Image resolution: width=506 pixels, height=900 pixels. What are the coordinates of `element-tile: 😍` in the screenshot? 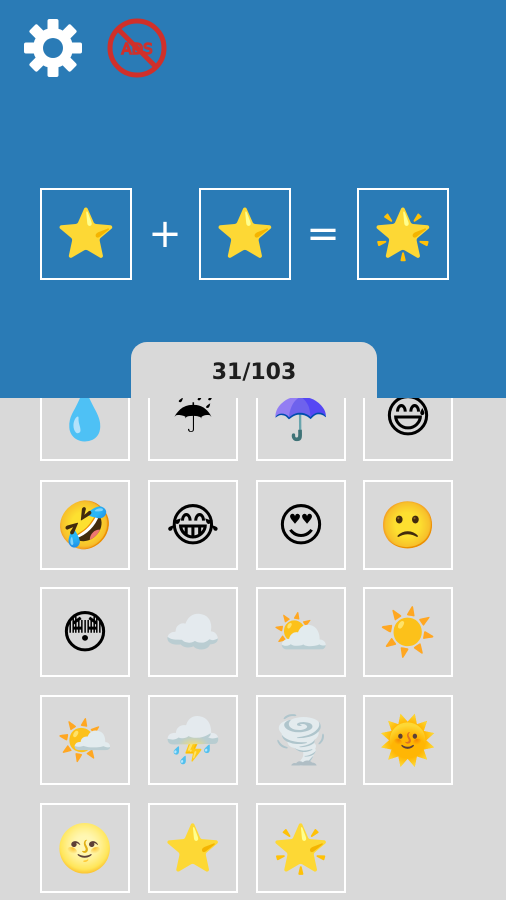 It's located at (301, 525).